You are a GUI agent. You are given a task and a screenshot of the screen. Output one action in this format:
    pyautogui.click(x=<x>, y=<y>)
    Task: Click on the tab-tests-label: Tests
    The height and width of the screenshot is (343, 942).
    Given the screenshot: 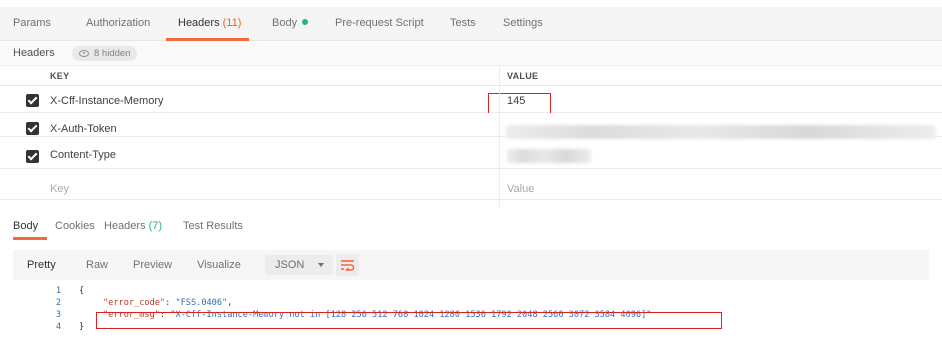 What is the action you would take?
    pyautogui.click(x=463, y=23)
    